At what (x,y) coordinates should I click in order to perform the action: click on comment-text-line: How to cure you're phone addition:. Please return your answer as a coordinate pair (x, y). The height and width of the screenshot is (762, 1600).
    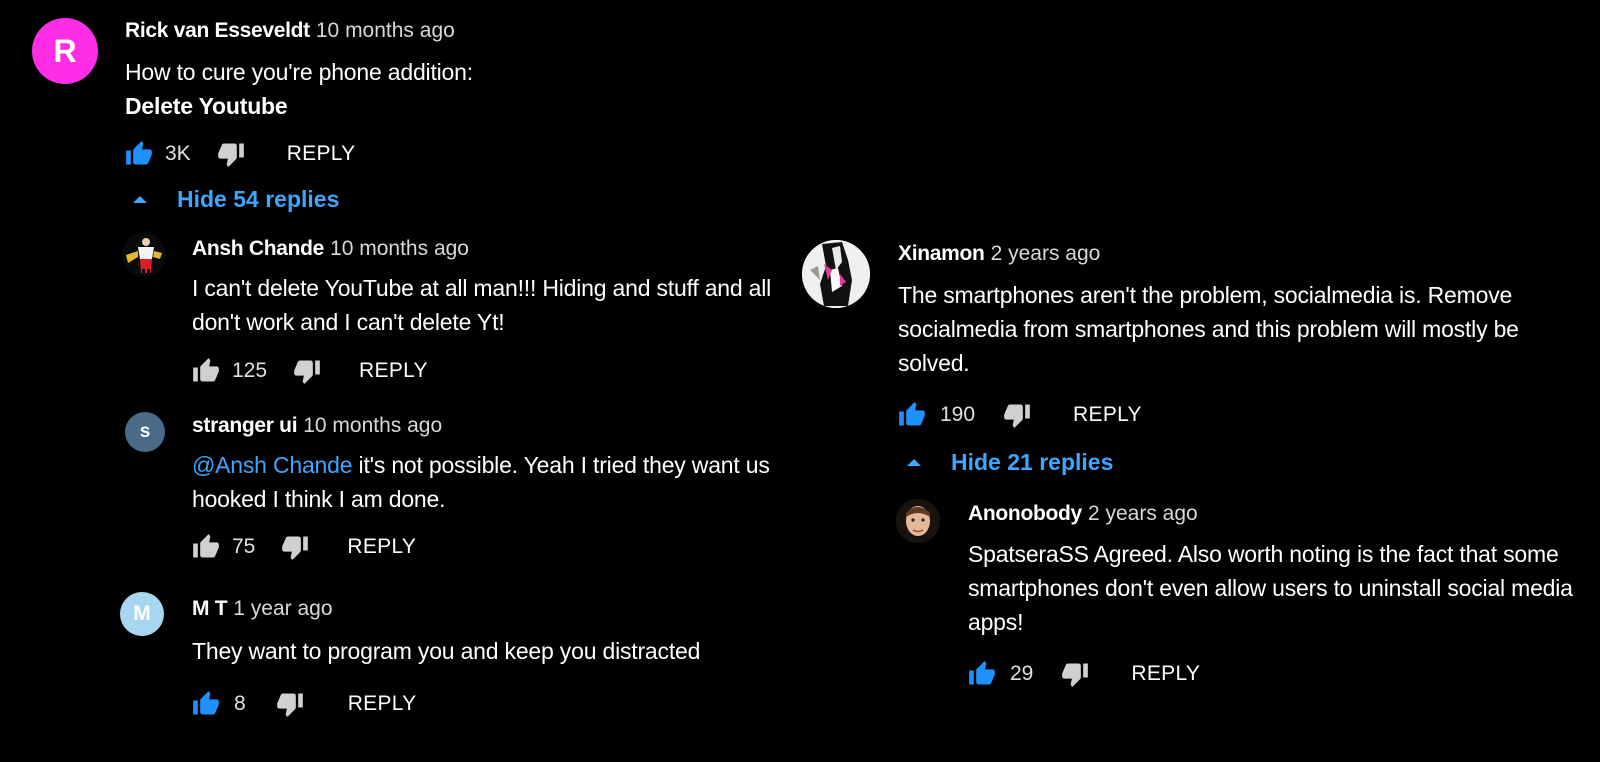
    Looking at the image, I should click on (299, 72).